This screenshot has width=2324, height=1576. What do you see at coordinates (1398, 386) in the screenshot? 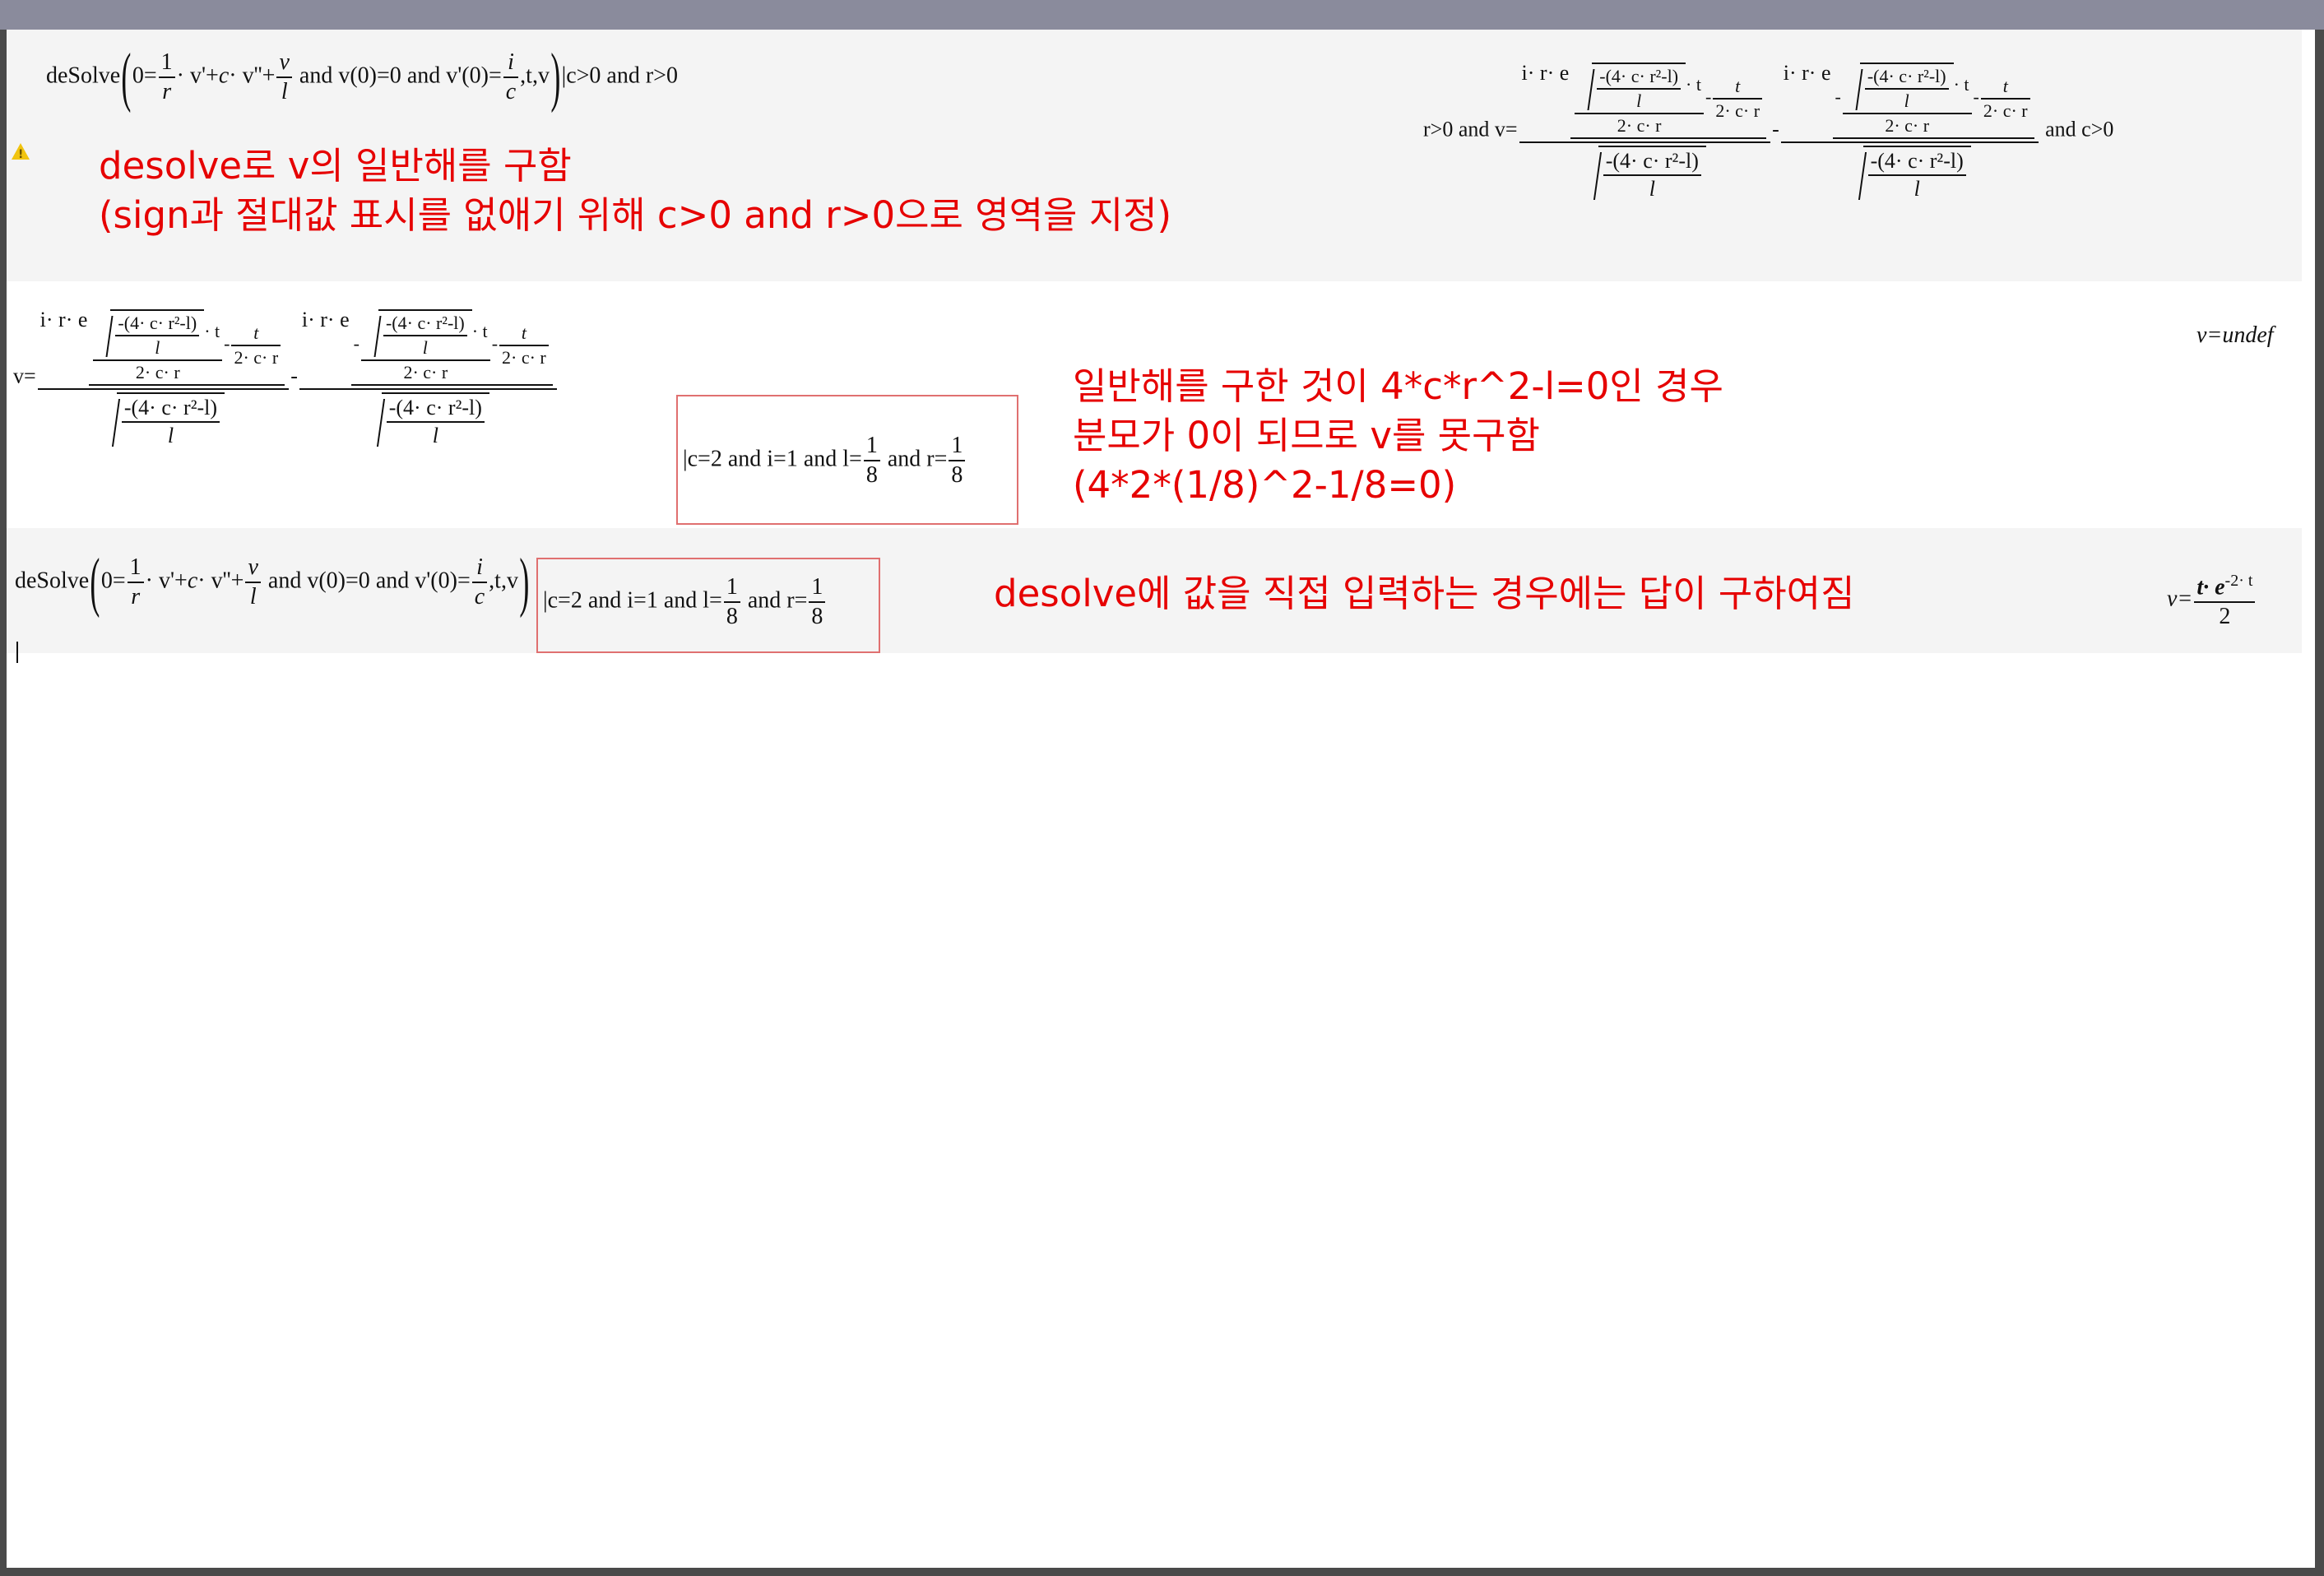
I see `annotation-line: 일반해를 구한 것이 4*c*r^2-l=0인 경우` at bounding box center [1398, 386].